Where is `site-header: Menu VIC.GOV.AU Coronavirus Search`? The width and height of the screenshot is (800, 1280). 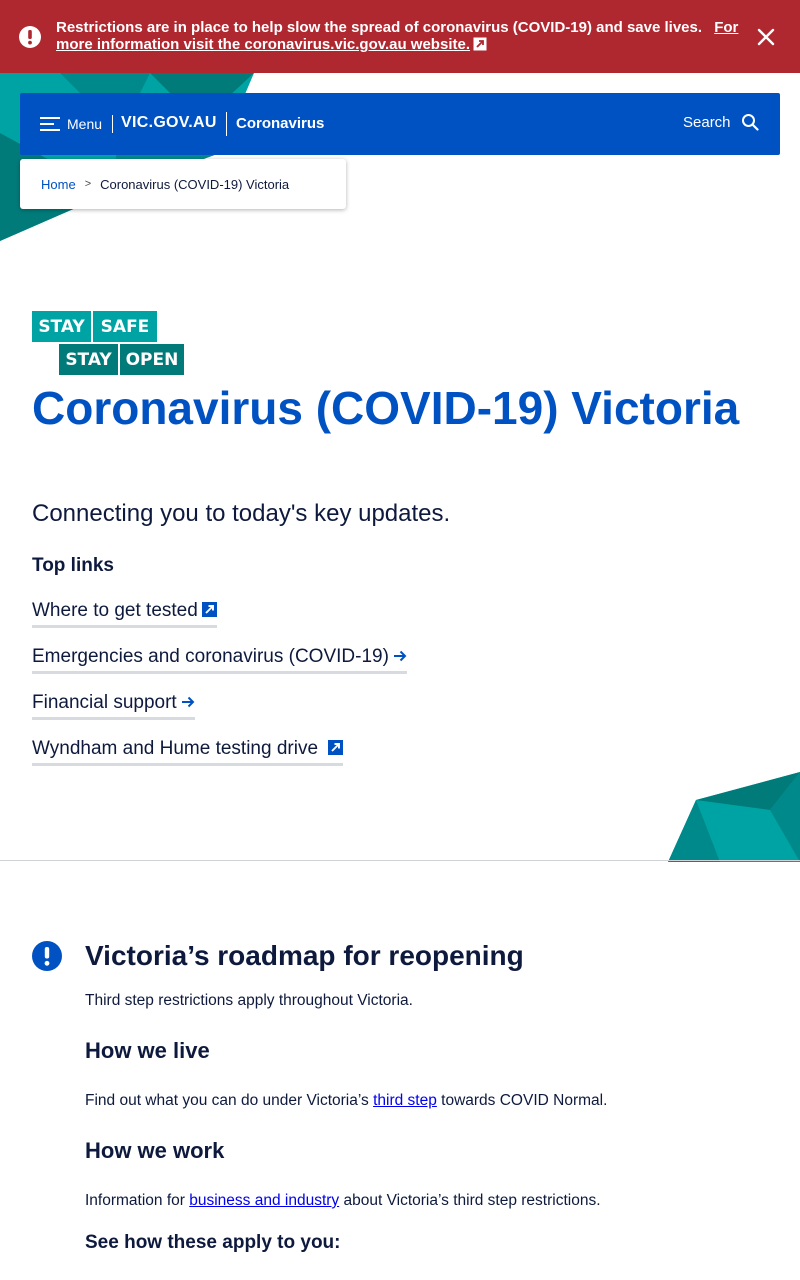
site-header: Menu VIC.GOV.AU Coronavirus Search is located at coordinates (400, 124).